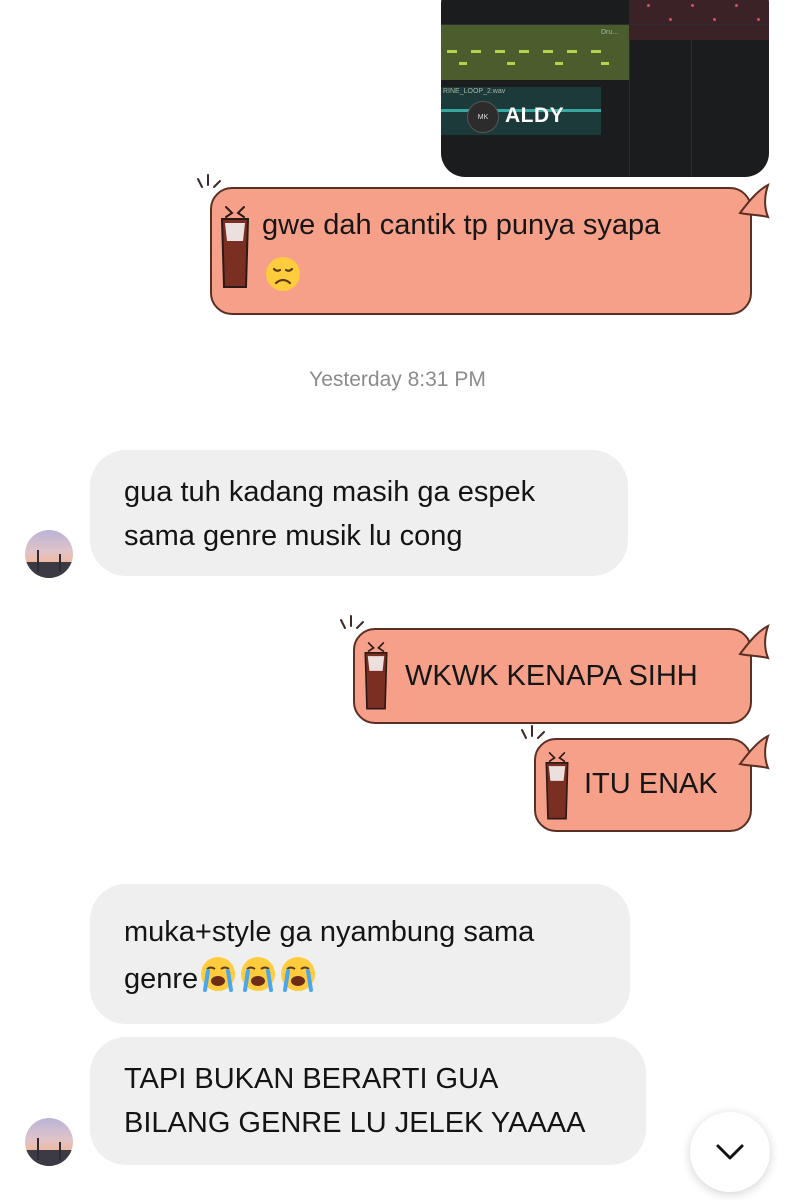 The width and height of the screenshot is (795, 1200). What do you see at coordinates (474, 91) in the screenshot?
I see `media-file-label: RINE_LOOP_2.wav` at bounding box center [474, 91].